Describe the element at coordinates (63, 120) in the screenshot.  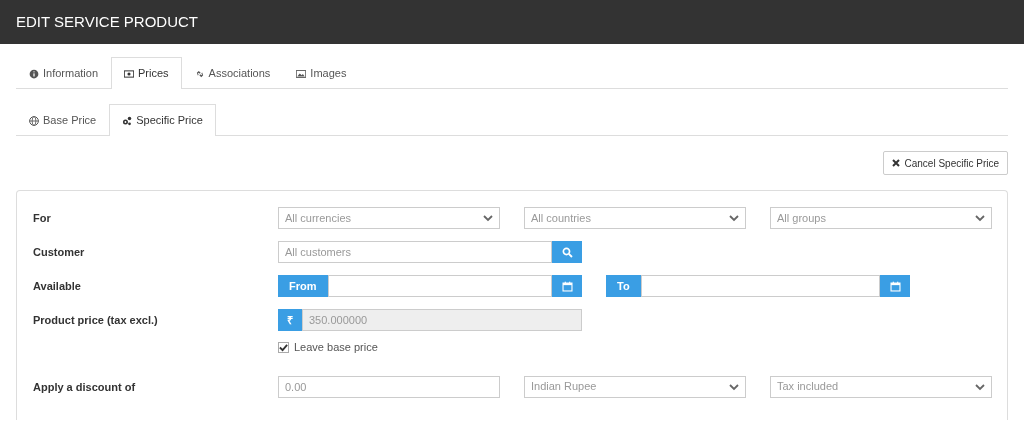
I see `sub-tab: Base Price` at that location.